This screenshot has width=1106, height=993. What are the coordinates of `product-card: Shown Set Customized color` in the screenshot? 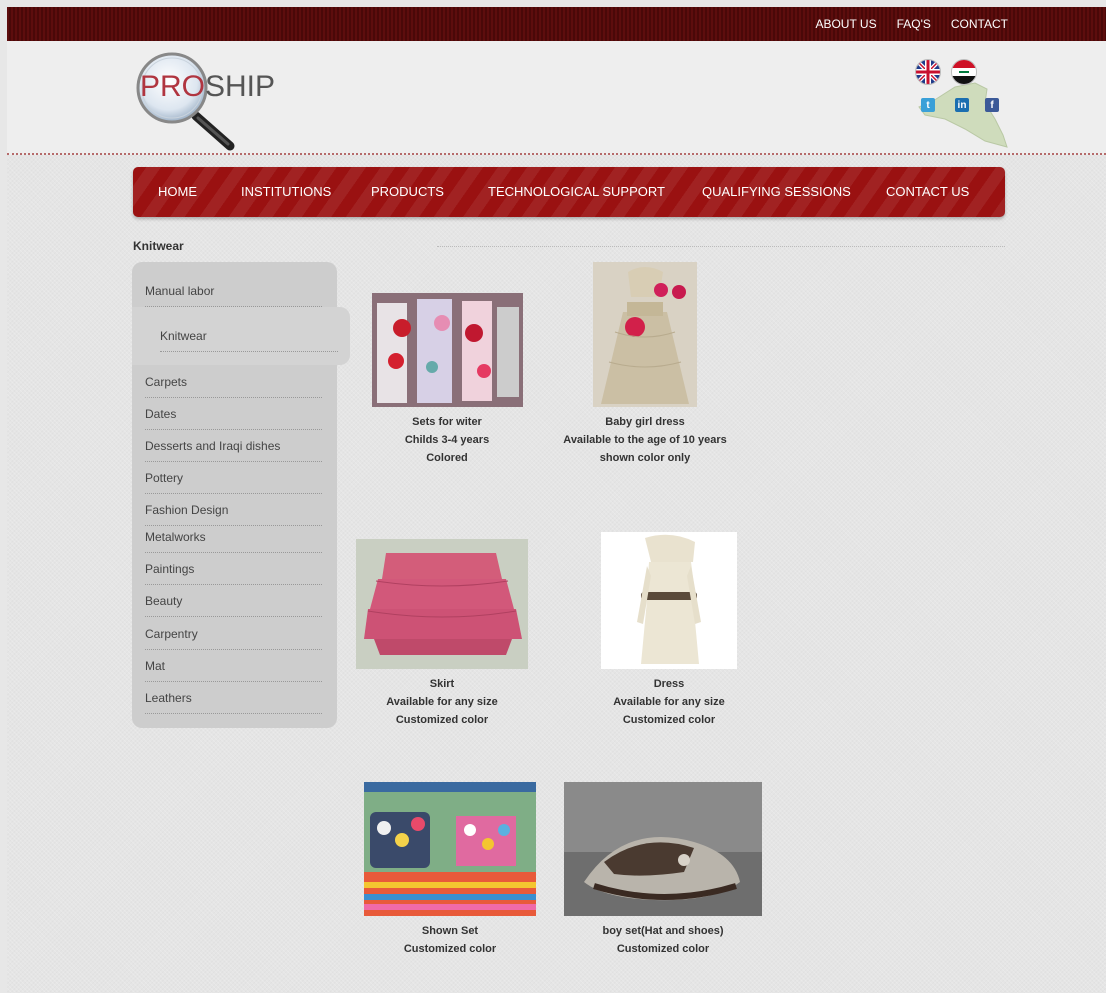 It's located at (450, 870).